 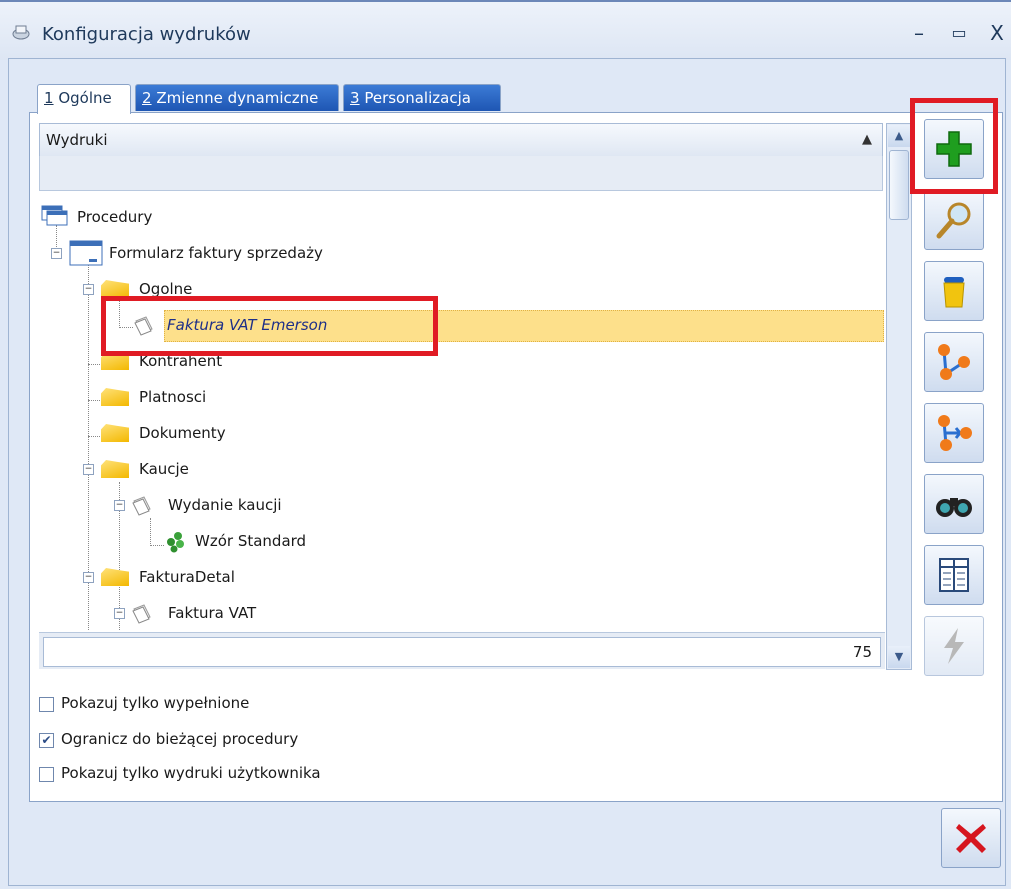 I want to click on binoculars-icon, so click(x=954, y=507).